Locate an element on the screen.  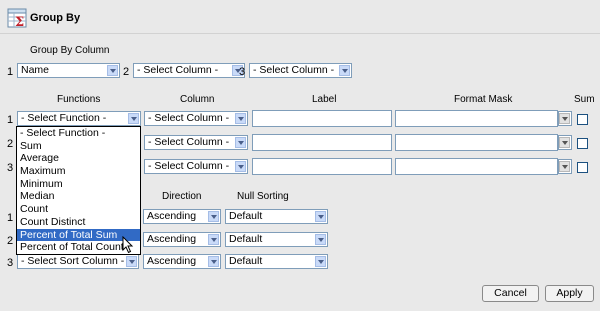
function-column-select-1: - Select Column - is located at coordinates (196, 118).